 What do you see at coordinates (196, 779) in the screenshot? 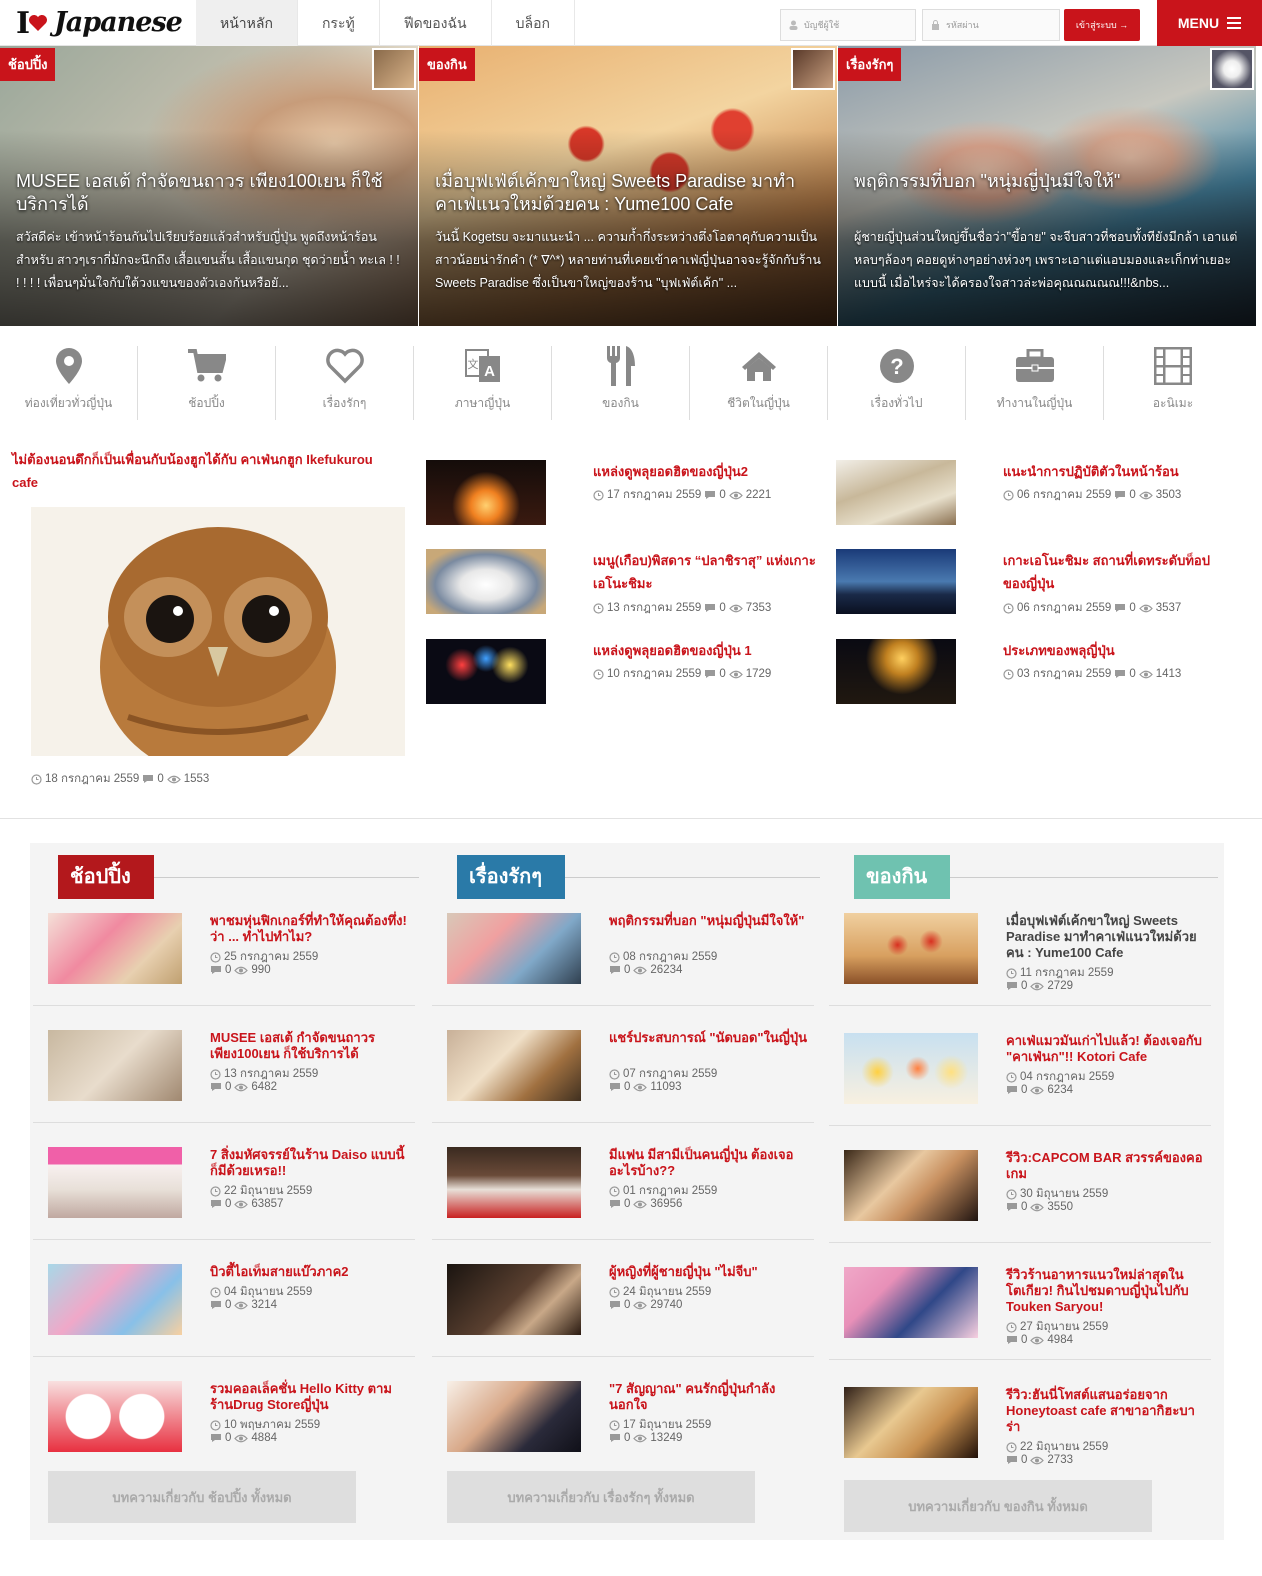
I see `view-count: 1553` at bounding box center [196, 779].